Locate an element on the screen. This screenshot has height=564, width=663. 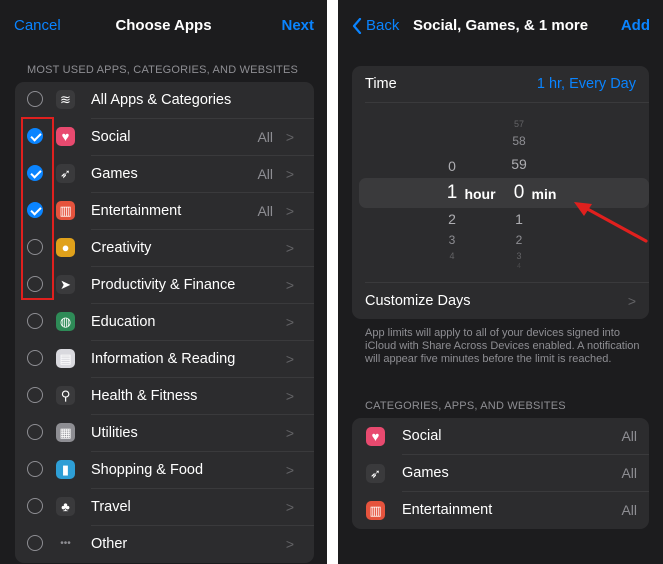
next-button: Next is located at coordinates (297, 25).